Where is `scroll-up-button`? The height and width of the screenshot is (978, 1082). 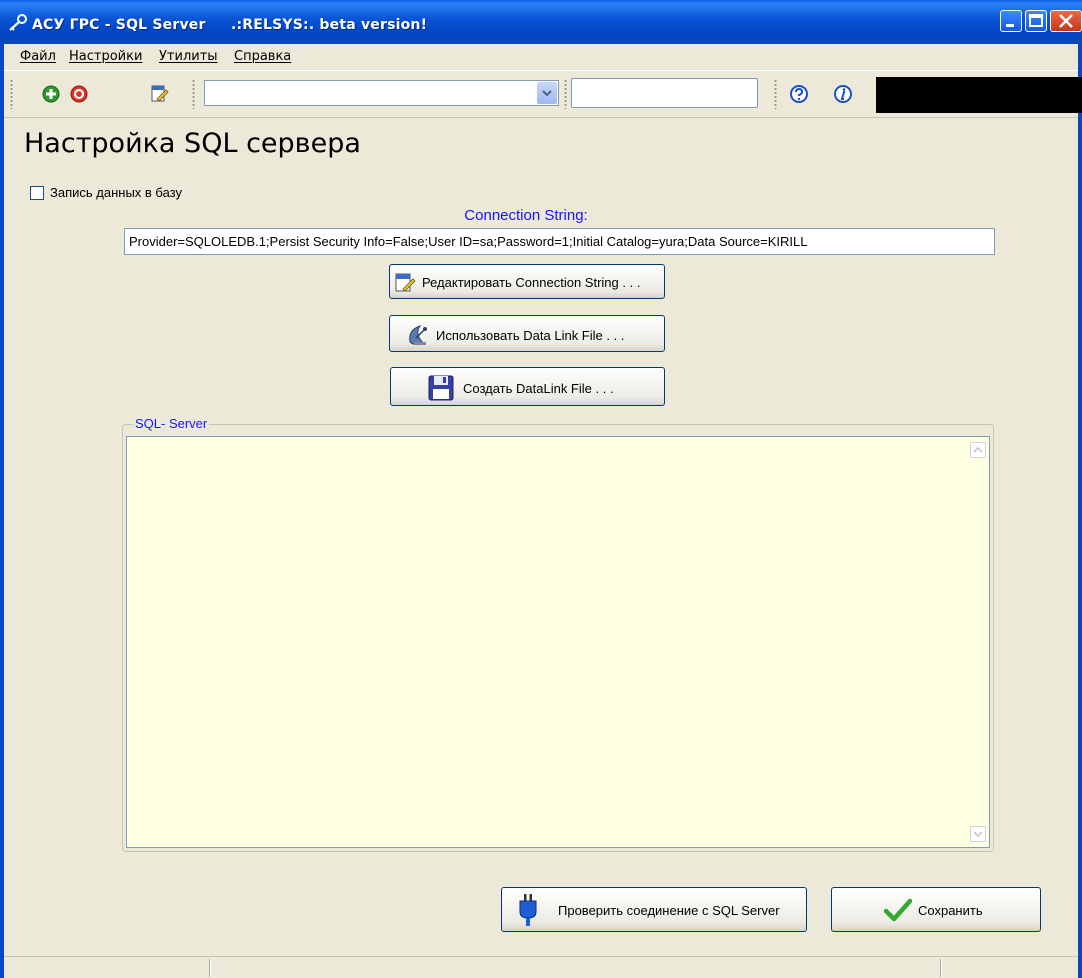 scroll-up-button is located at coordinates (978, 450).